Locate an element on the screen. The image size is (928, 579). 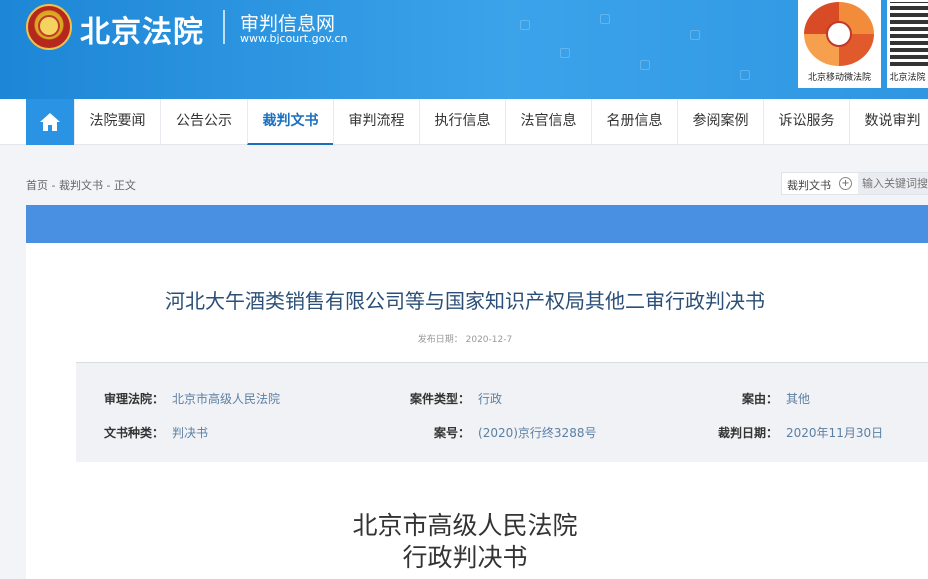
qr-card-mobile-court: 北京移动微法院 is located at coordinates (839, 44).